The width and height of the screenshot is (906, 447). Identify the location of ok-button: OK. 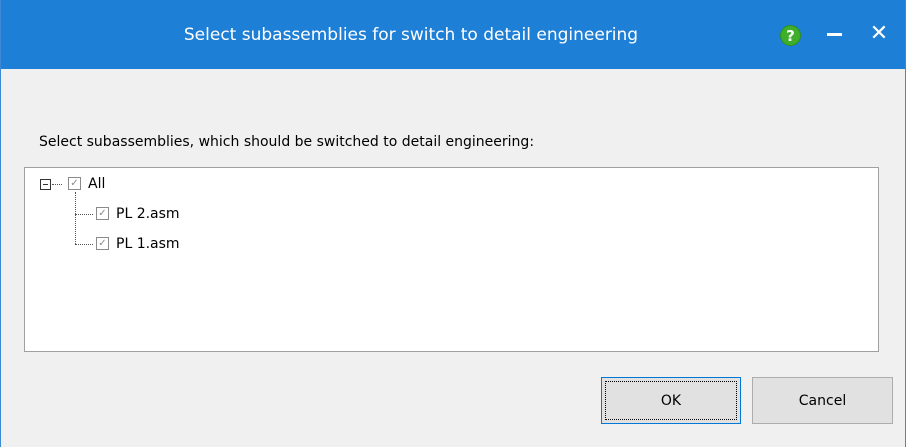
(671, 400).